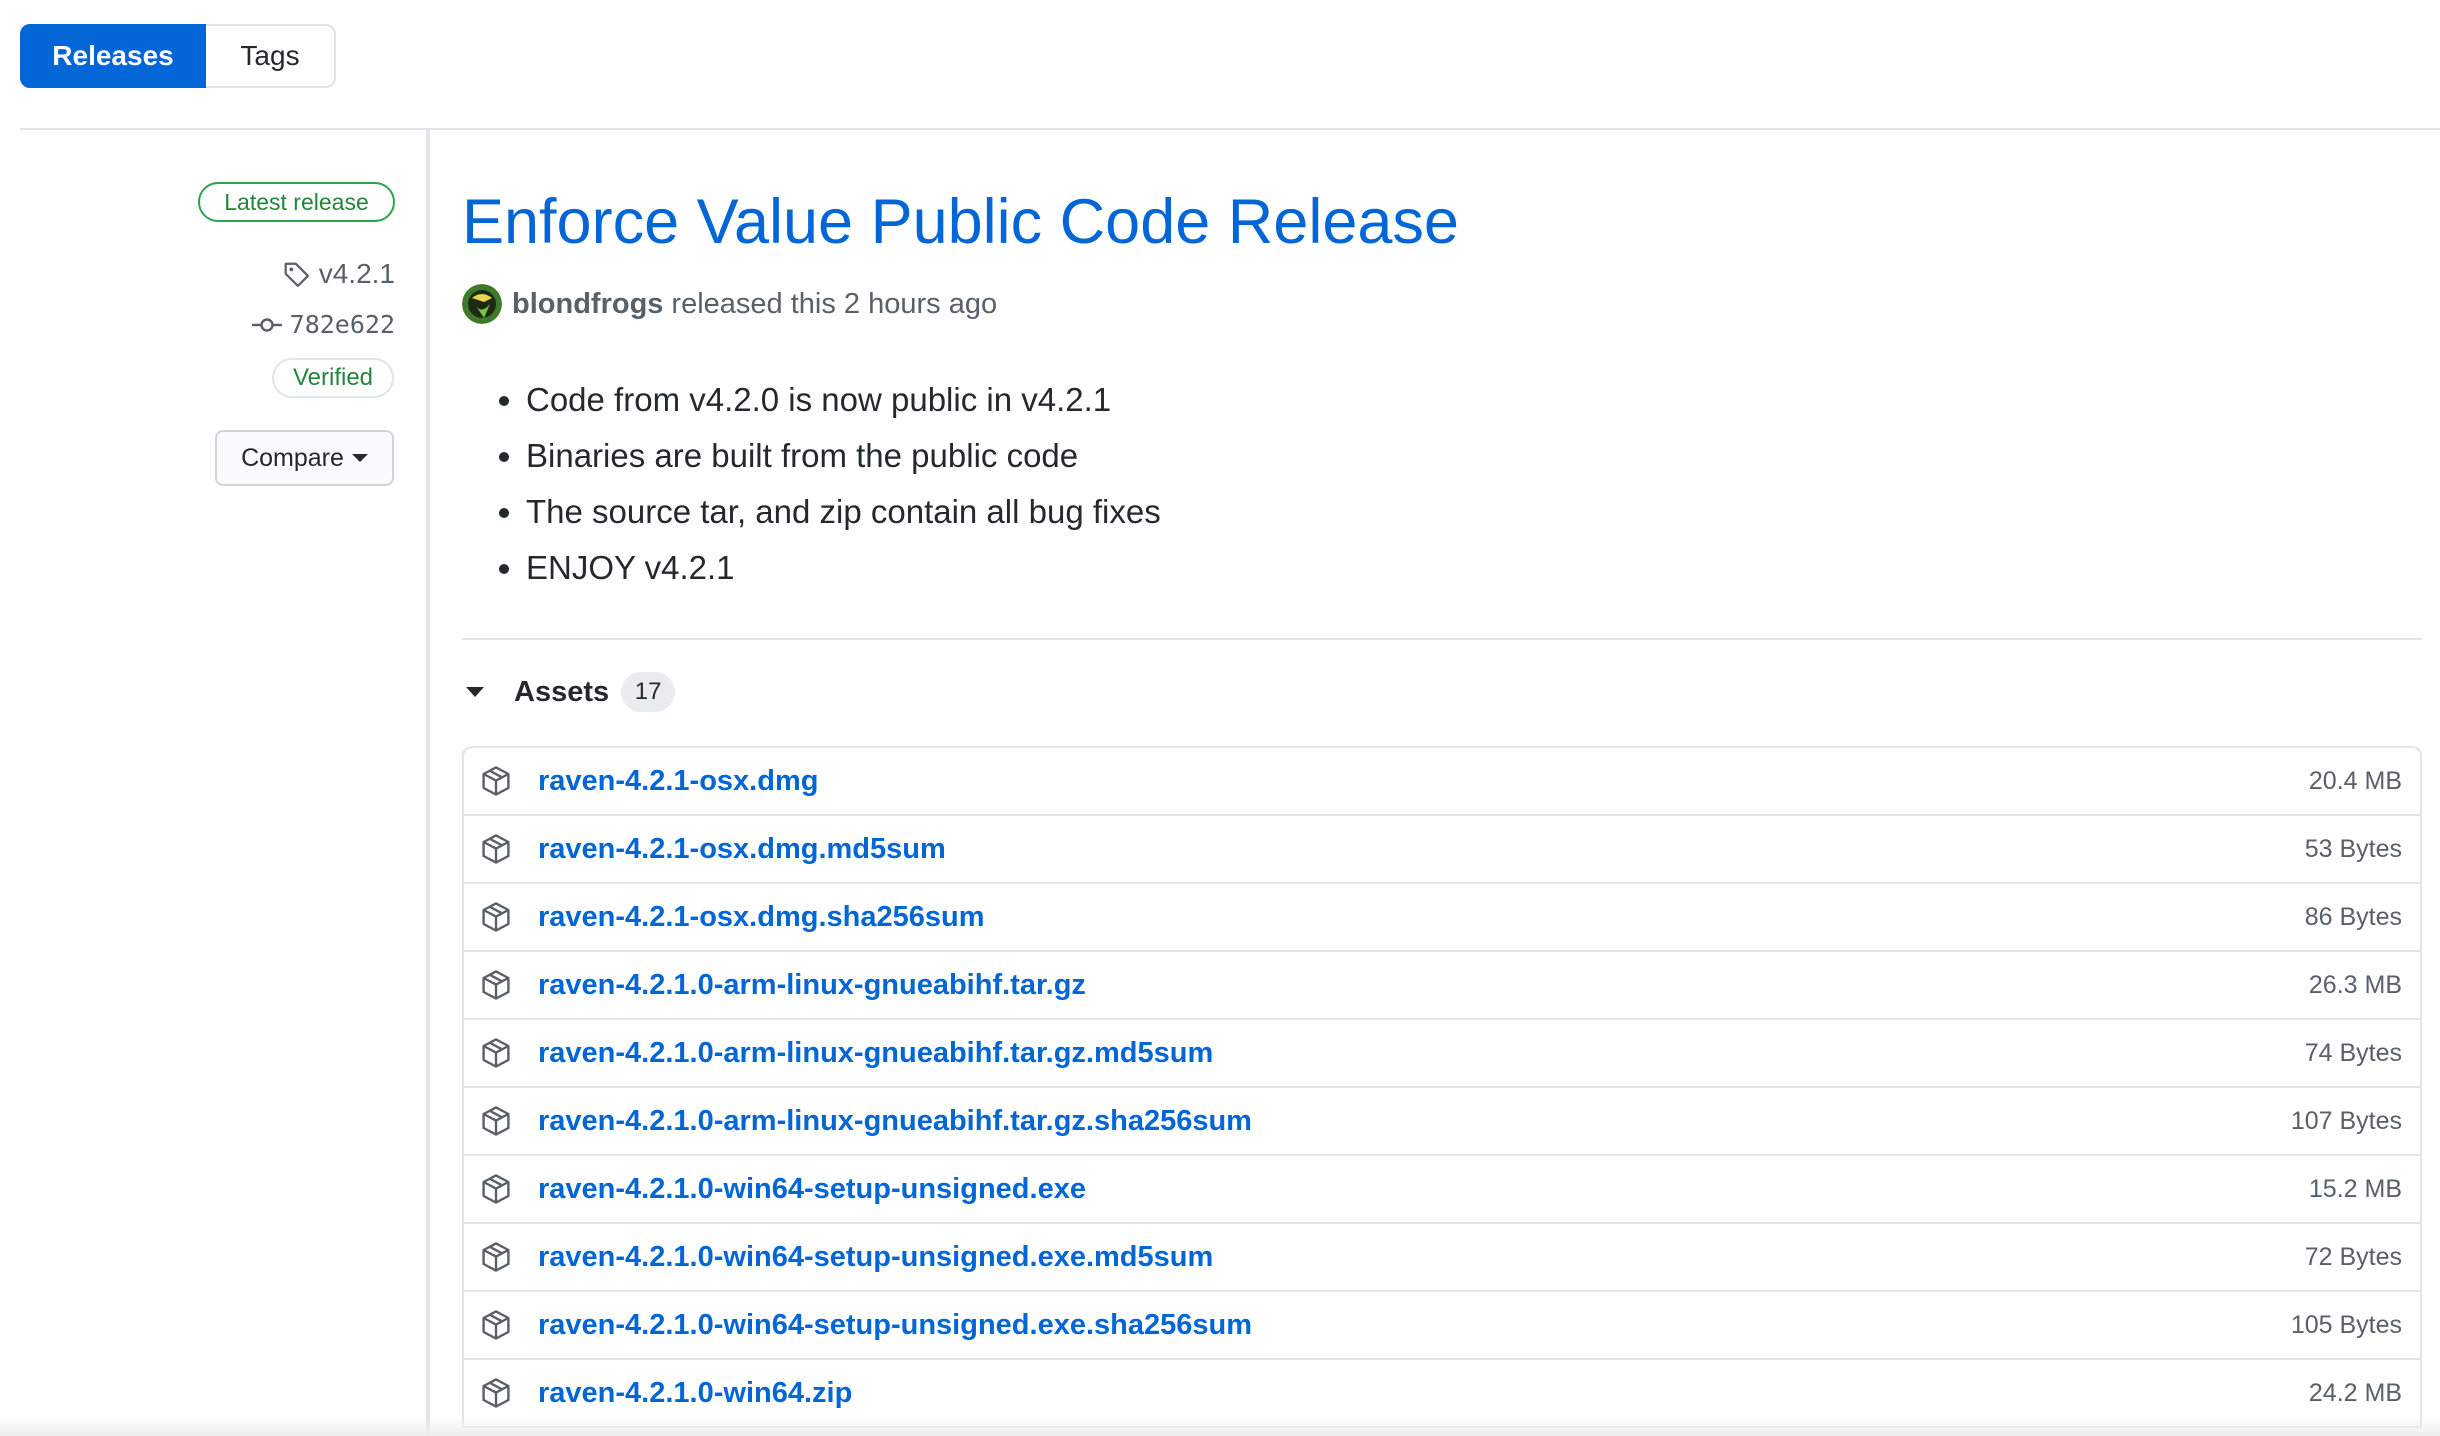 The width and height of the screenshot is (2440, 1436). What do you see at coordinates (2346, 1324) in the screenshot?
I see `asset-size: 105 Bytes` at bounding box center [2346, 1324].